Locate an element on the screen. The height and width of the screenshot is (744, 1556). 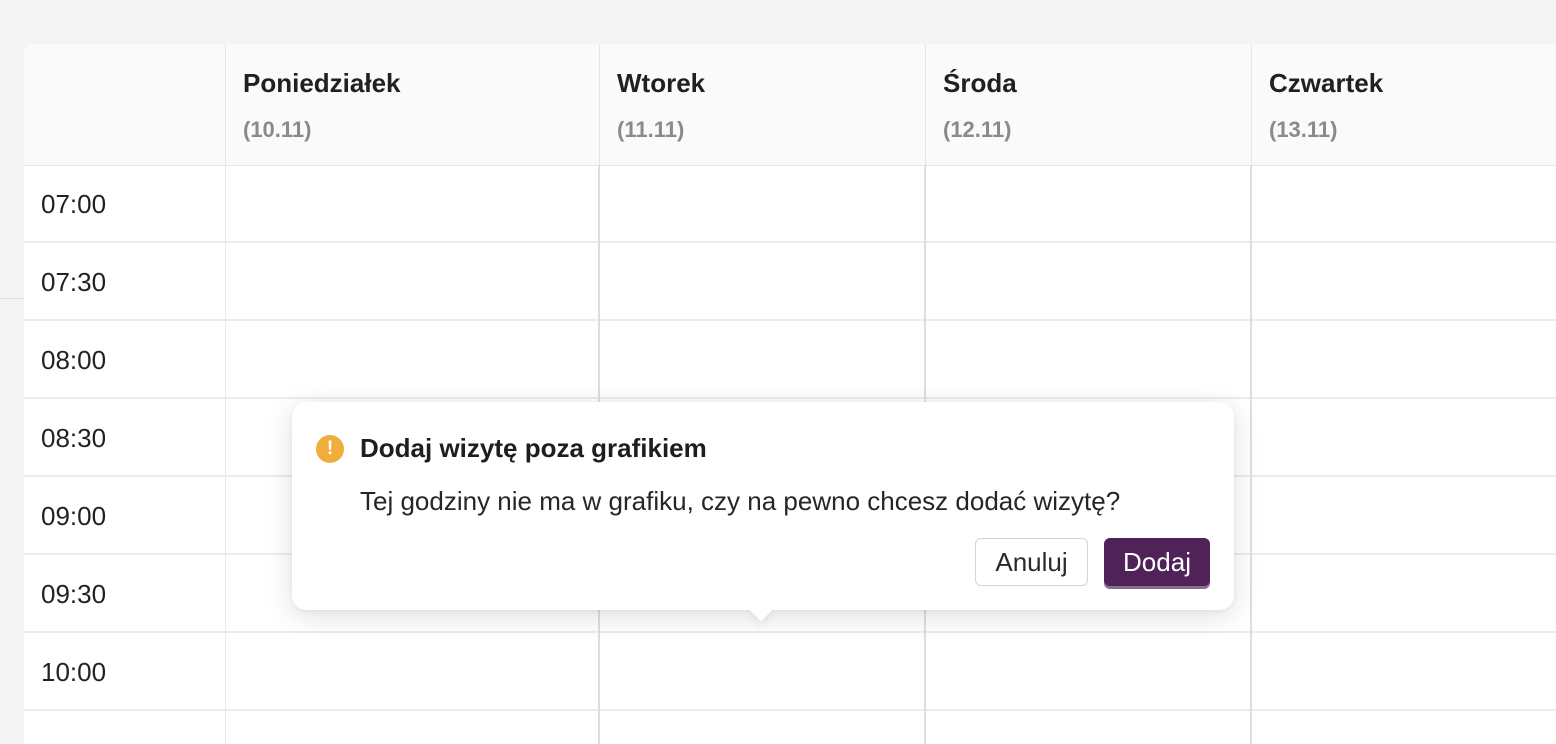
day-name: Środa is located at coordinates (980, 83).